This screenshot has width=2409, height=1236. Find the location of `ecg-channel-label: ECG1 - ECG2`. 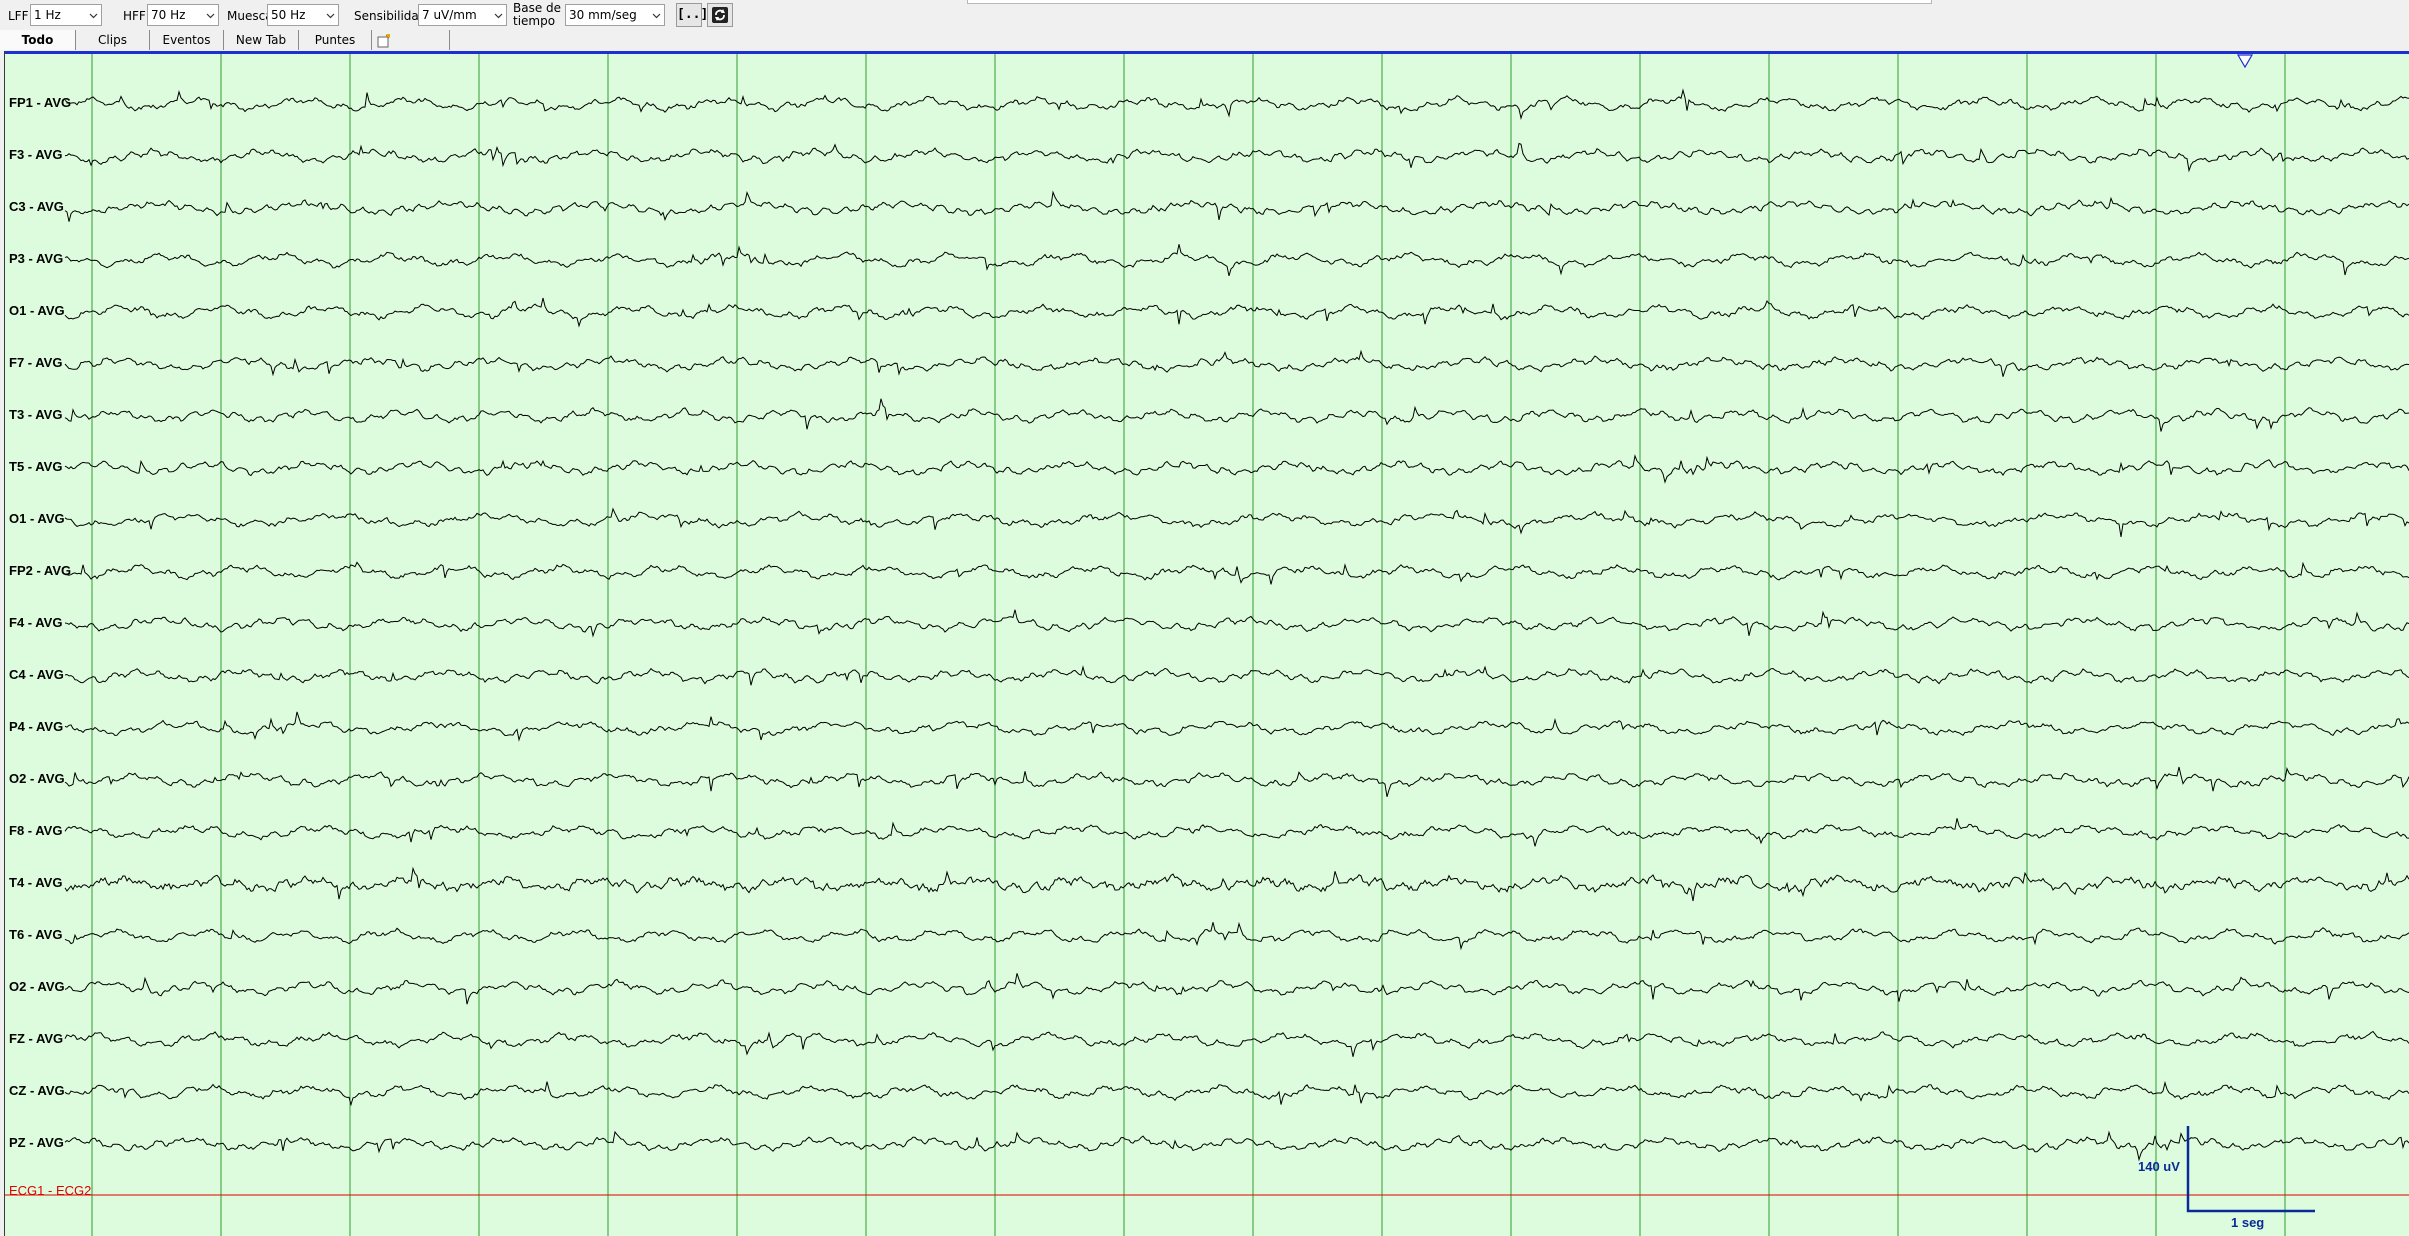

ecg-channel-label: ECG1 - ECG2 is located at coordinates (50, 1190).